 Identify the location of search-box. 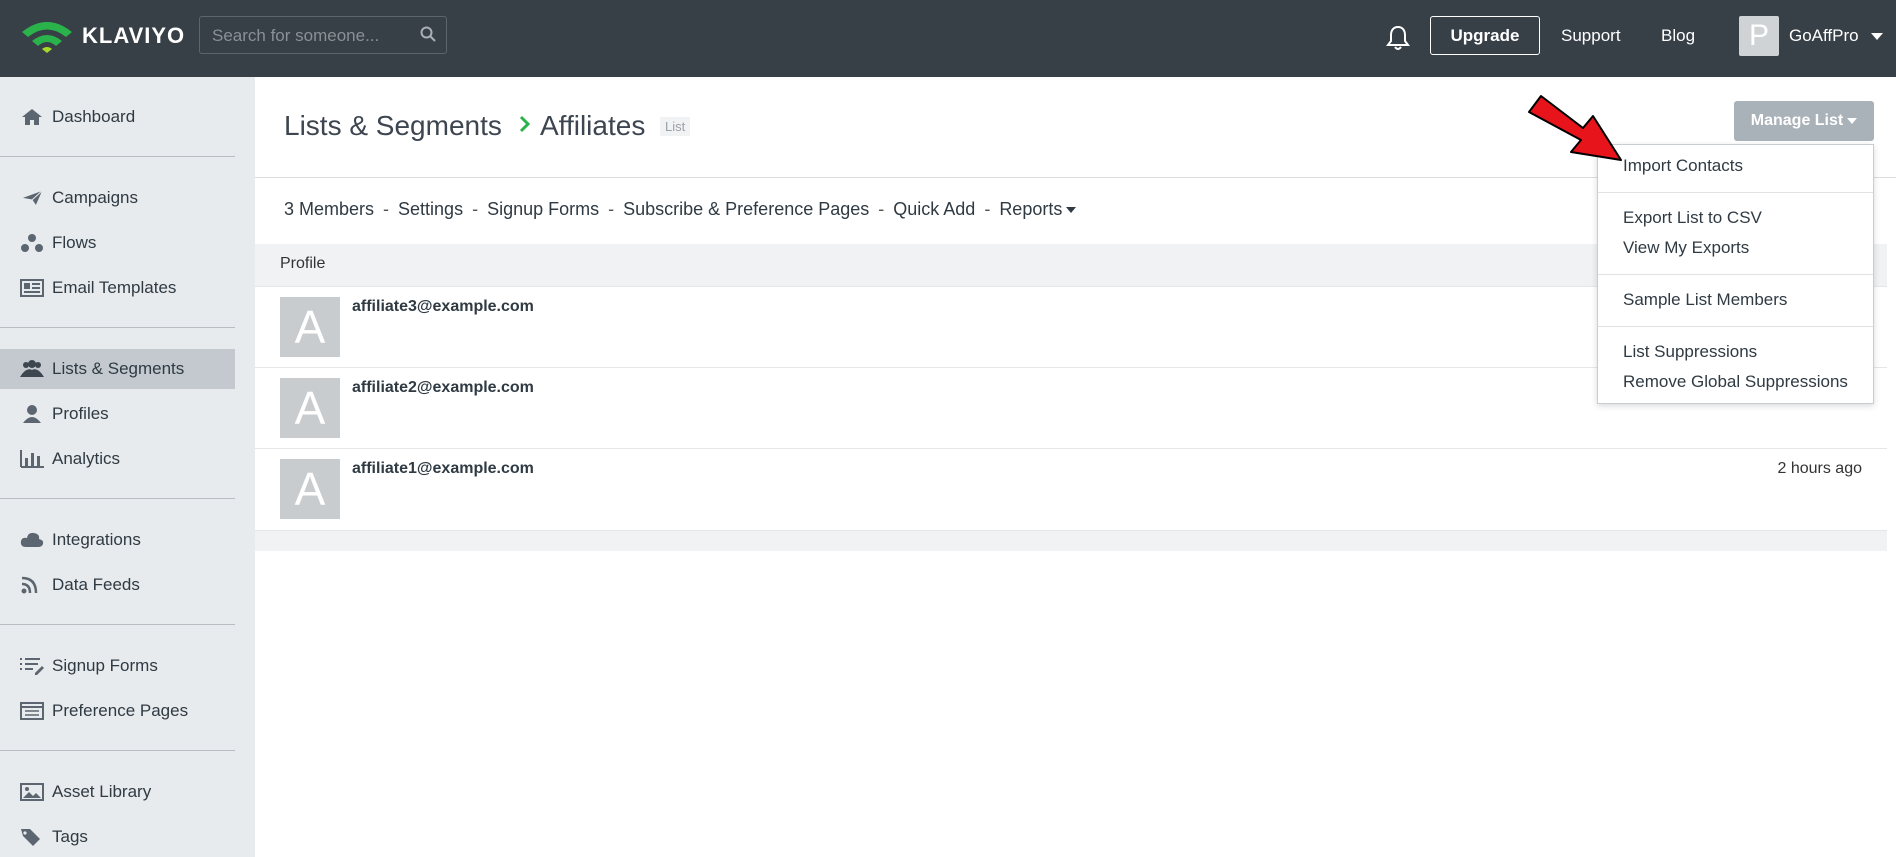
(323, 35).